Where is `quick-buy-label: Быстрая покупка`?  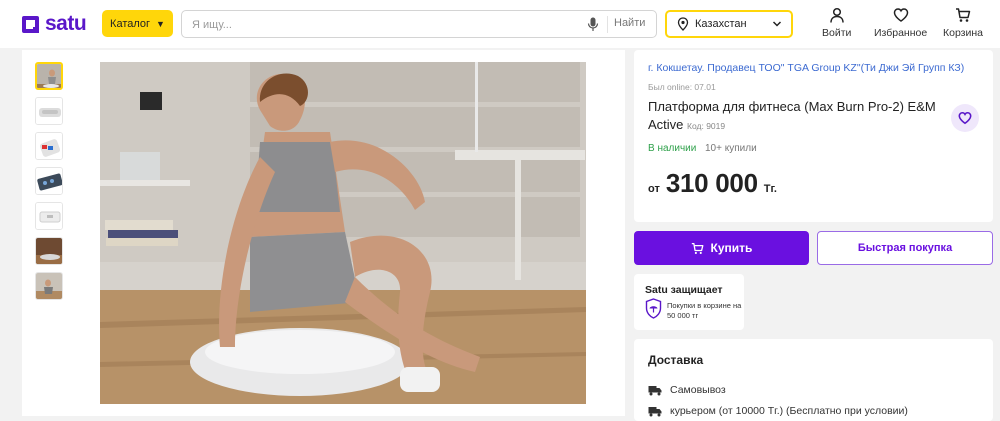
quick-buy-label: Быстрая покупка is located at coordinates (905, 248).